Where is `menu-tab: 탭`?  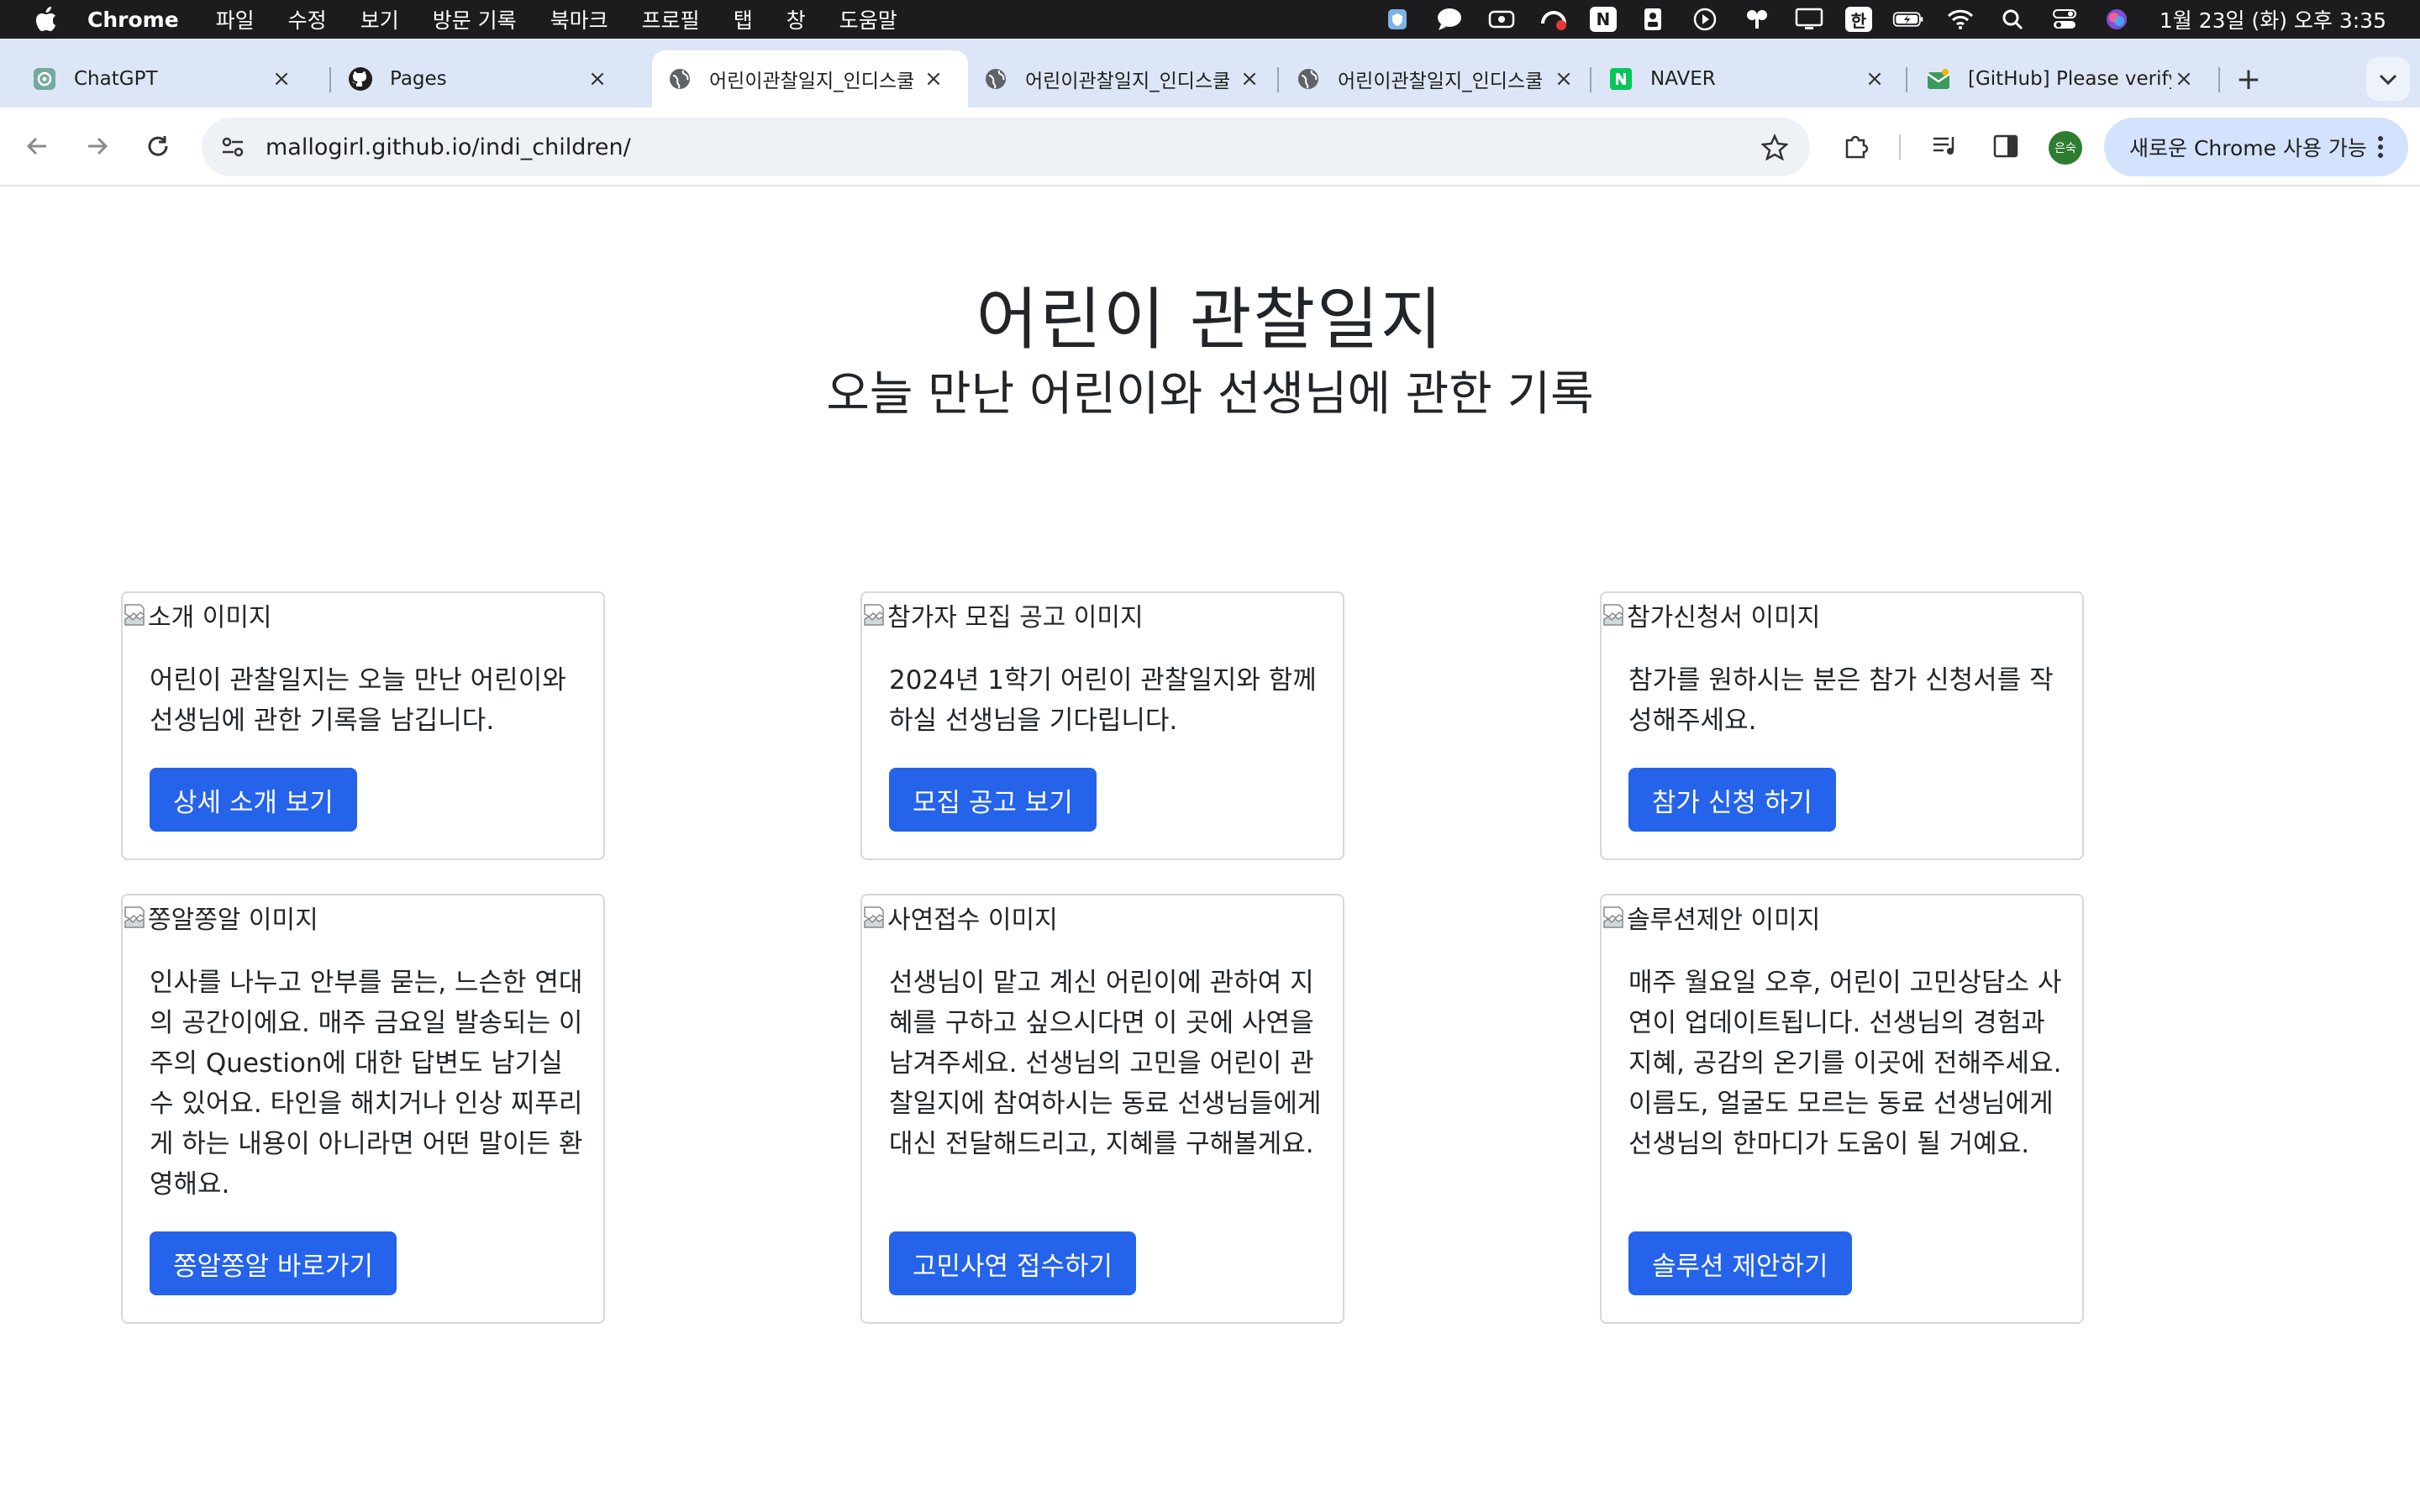
menu-tab: 탭 is located at coordinates (743, 19).